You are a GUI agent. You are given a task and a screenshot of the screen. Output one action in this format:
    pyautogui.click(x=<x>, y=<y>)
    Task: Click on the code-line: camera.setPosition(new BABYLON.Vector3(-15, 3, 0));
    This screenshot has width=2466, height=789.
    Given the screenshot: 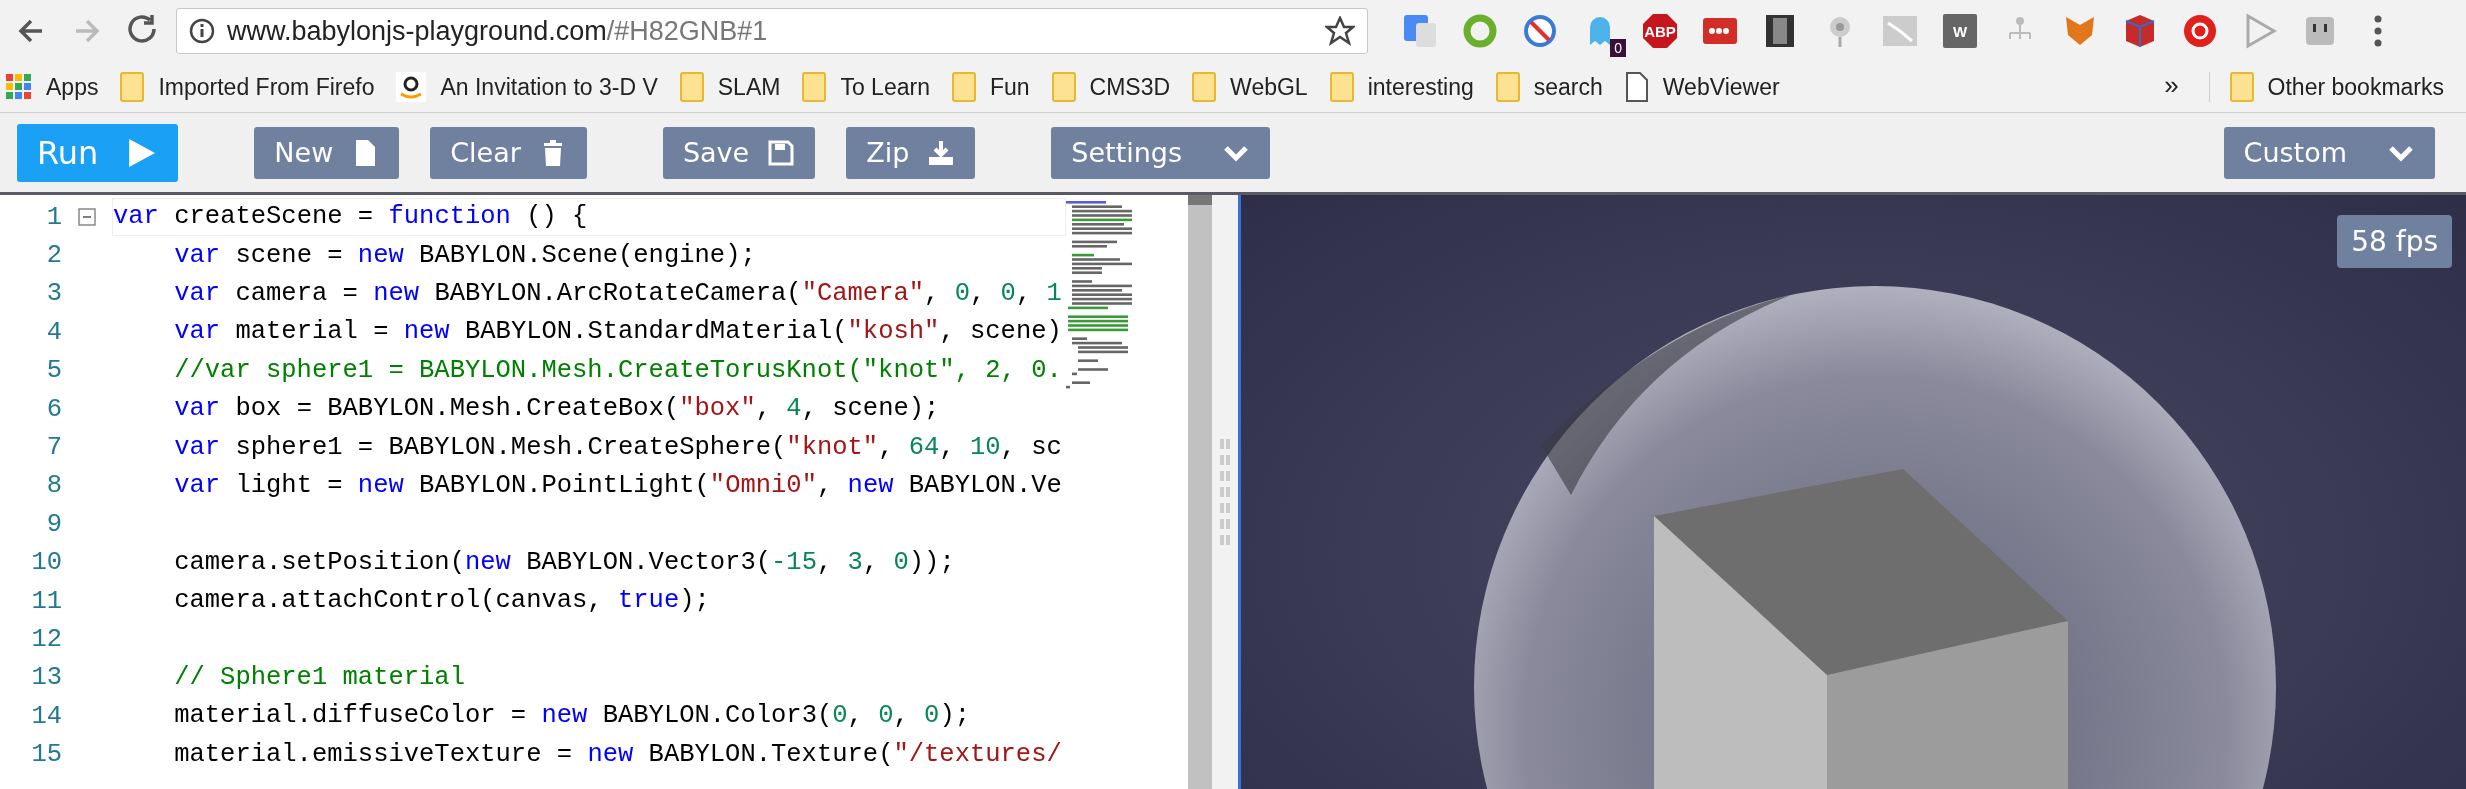 What is the action you would take?
    pyautogui.click(x=564, y=562)
    